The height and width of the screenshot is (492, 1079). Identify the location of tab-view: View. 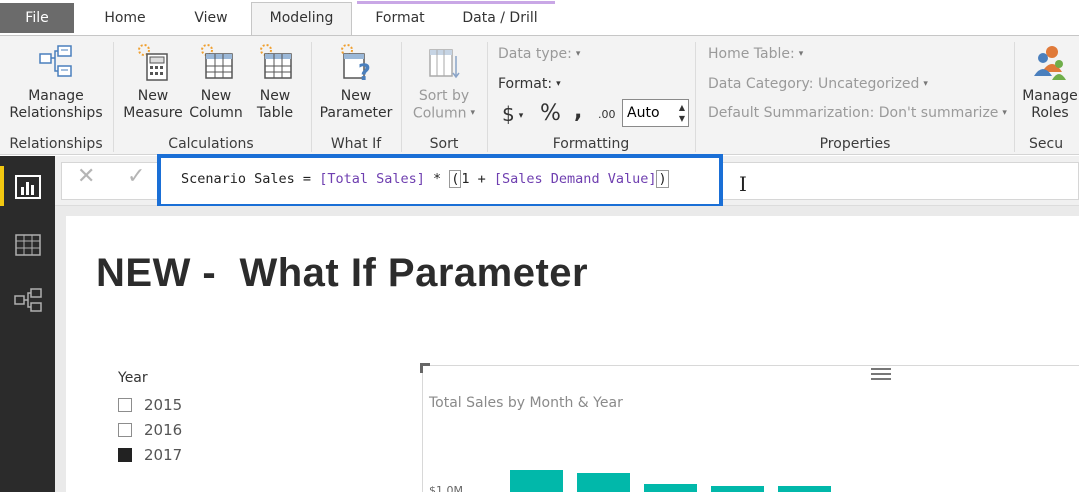
(211, 18).